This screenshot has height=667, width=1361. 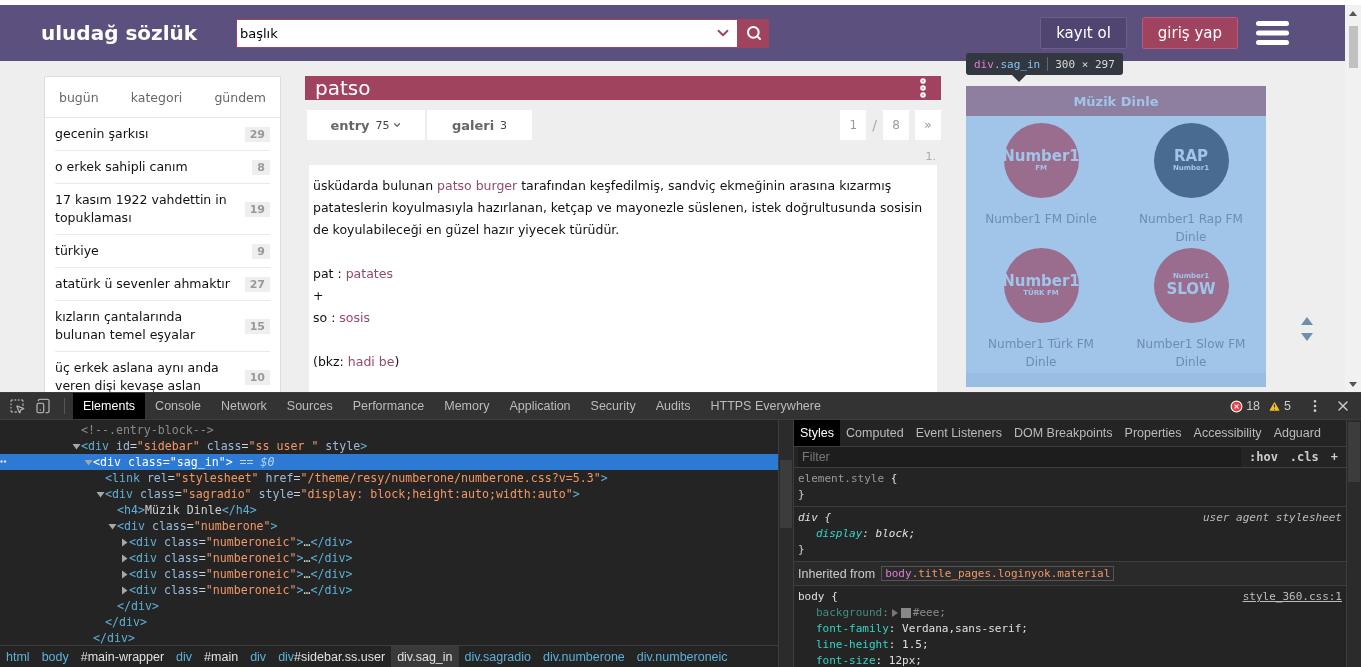 I want to click on warning-count: 5, so click(x=1287, y=406).